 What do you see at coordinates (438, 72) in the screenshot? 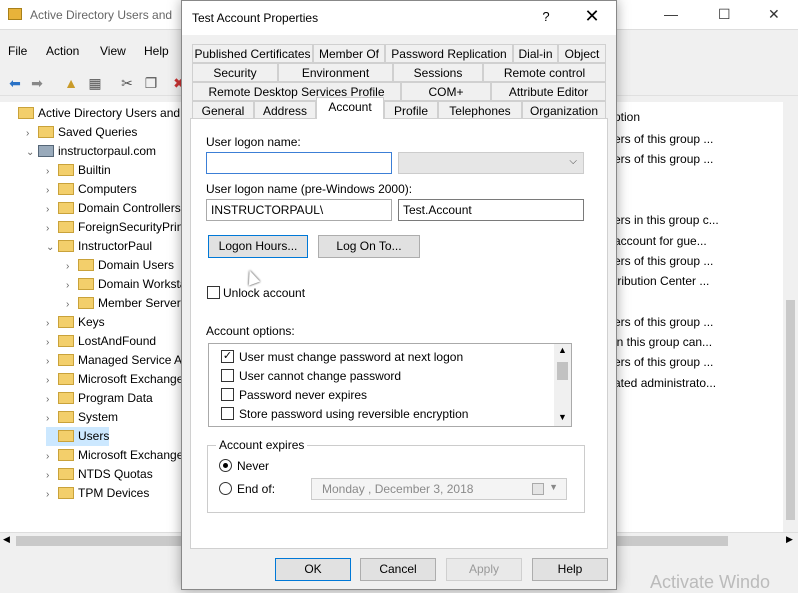
I see `tab-sessions: Sessions` at bounding box center [438, 72].